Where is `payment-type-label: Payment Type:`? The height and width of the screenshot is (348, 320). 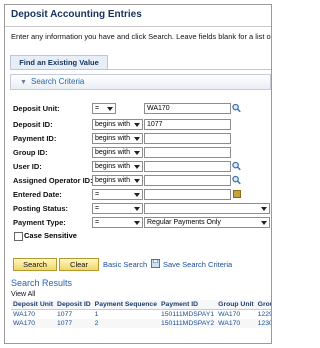
payment-type-label: Payment Type: is located at coordinates (39, 222).